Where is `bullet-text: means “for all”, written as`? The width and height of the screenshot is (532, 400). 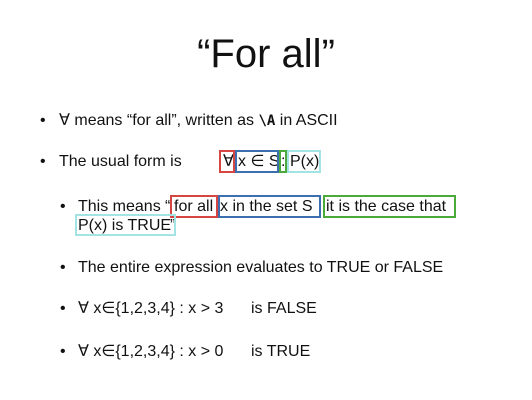 bullet-text: means “for all”, written as is located at coordinates (164, 120).